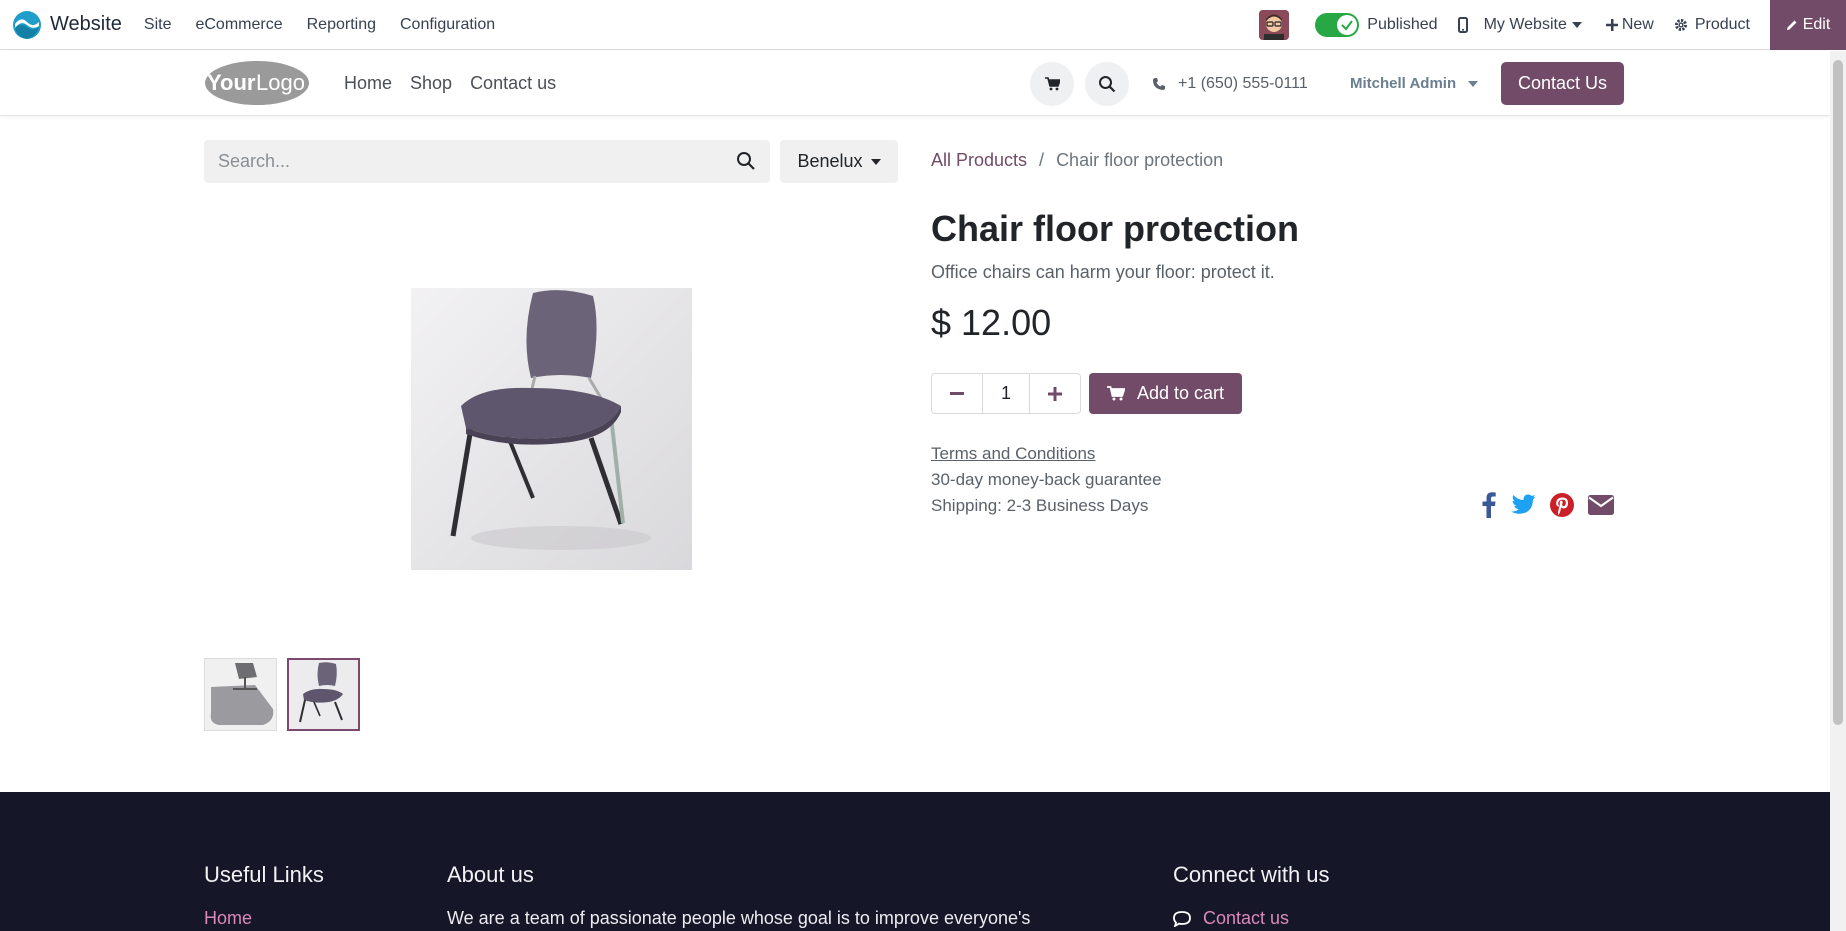 Image resolution: width=1846 pixels, height=931 pixels. I want to click on cart-button, so click(1052, 84).